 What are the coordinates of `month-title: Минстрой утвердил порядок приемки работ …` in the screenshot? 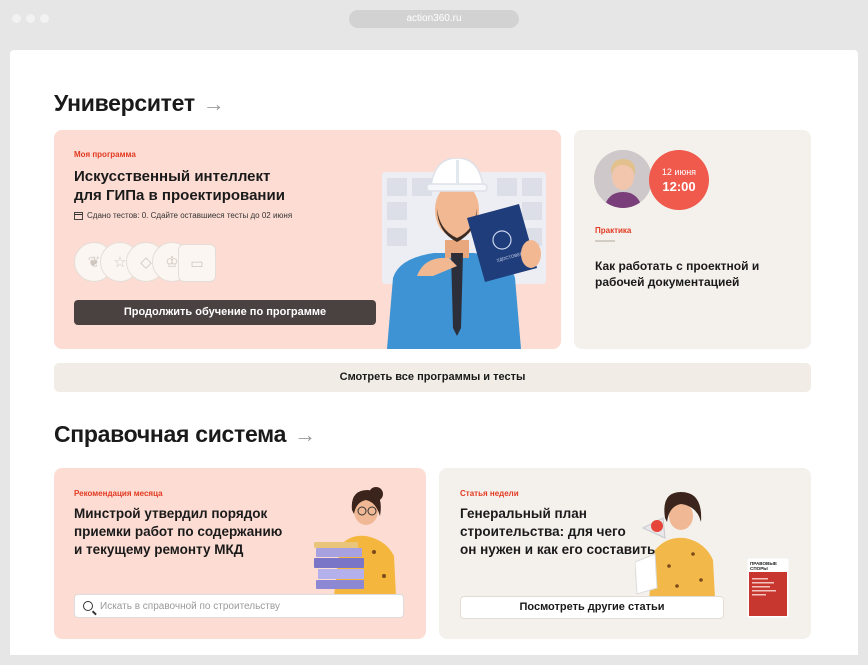 It's located at (178, 532).